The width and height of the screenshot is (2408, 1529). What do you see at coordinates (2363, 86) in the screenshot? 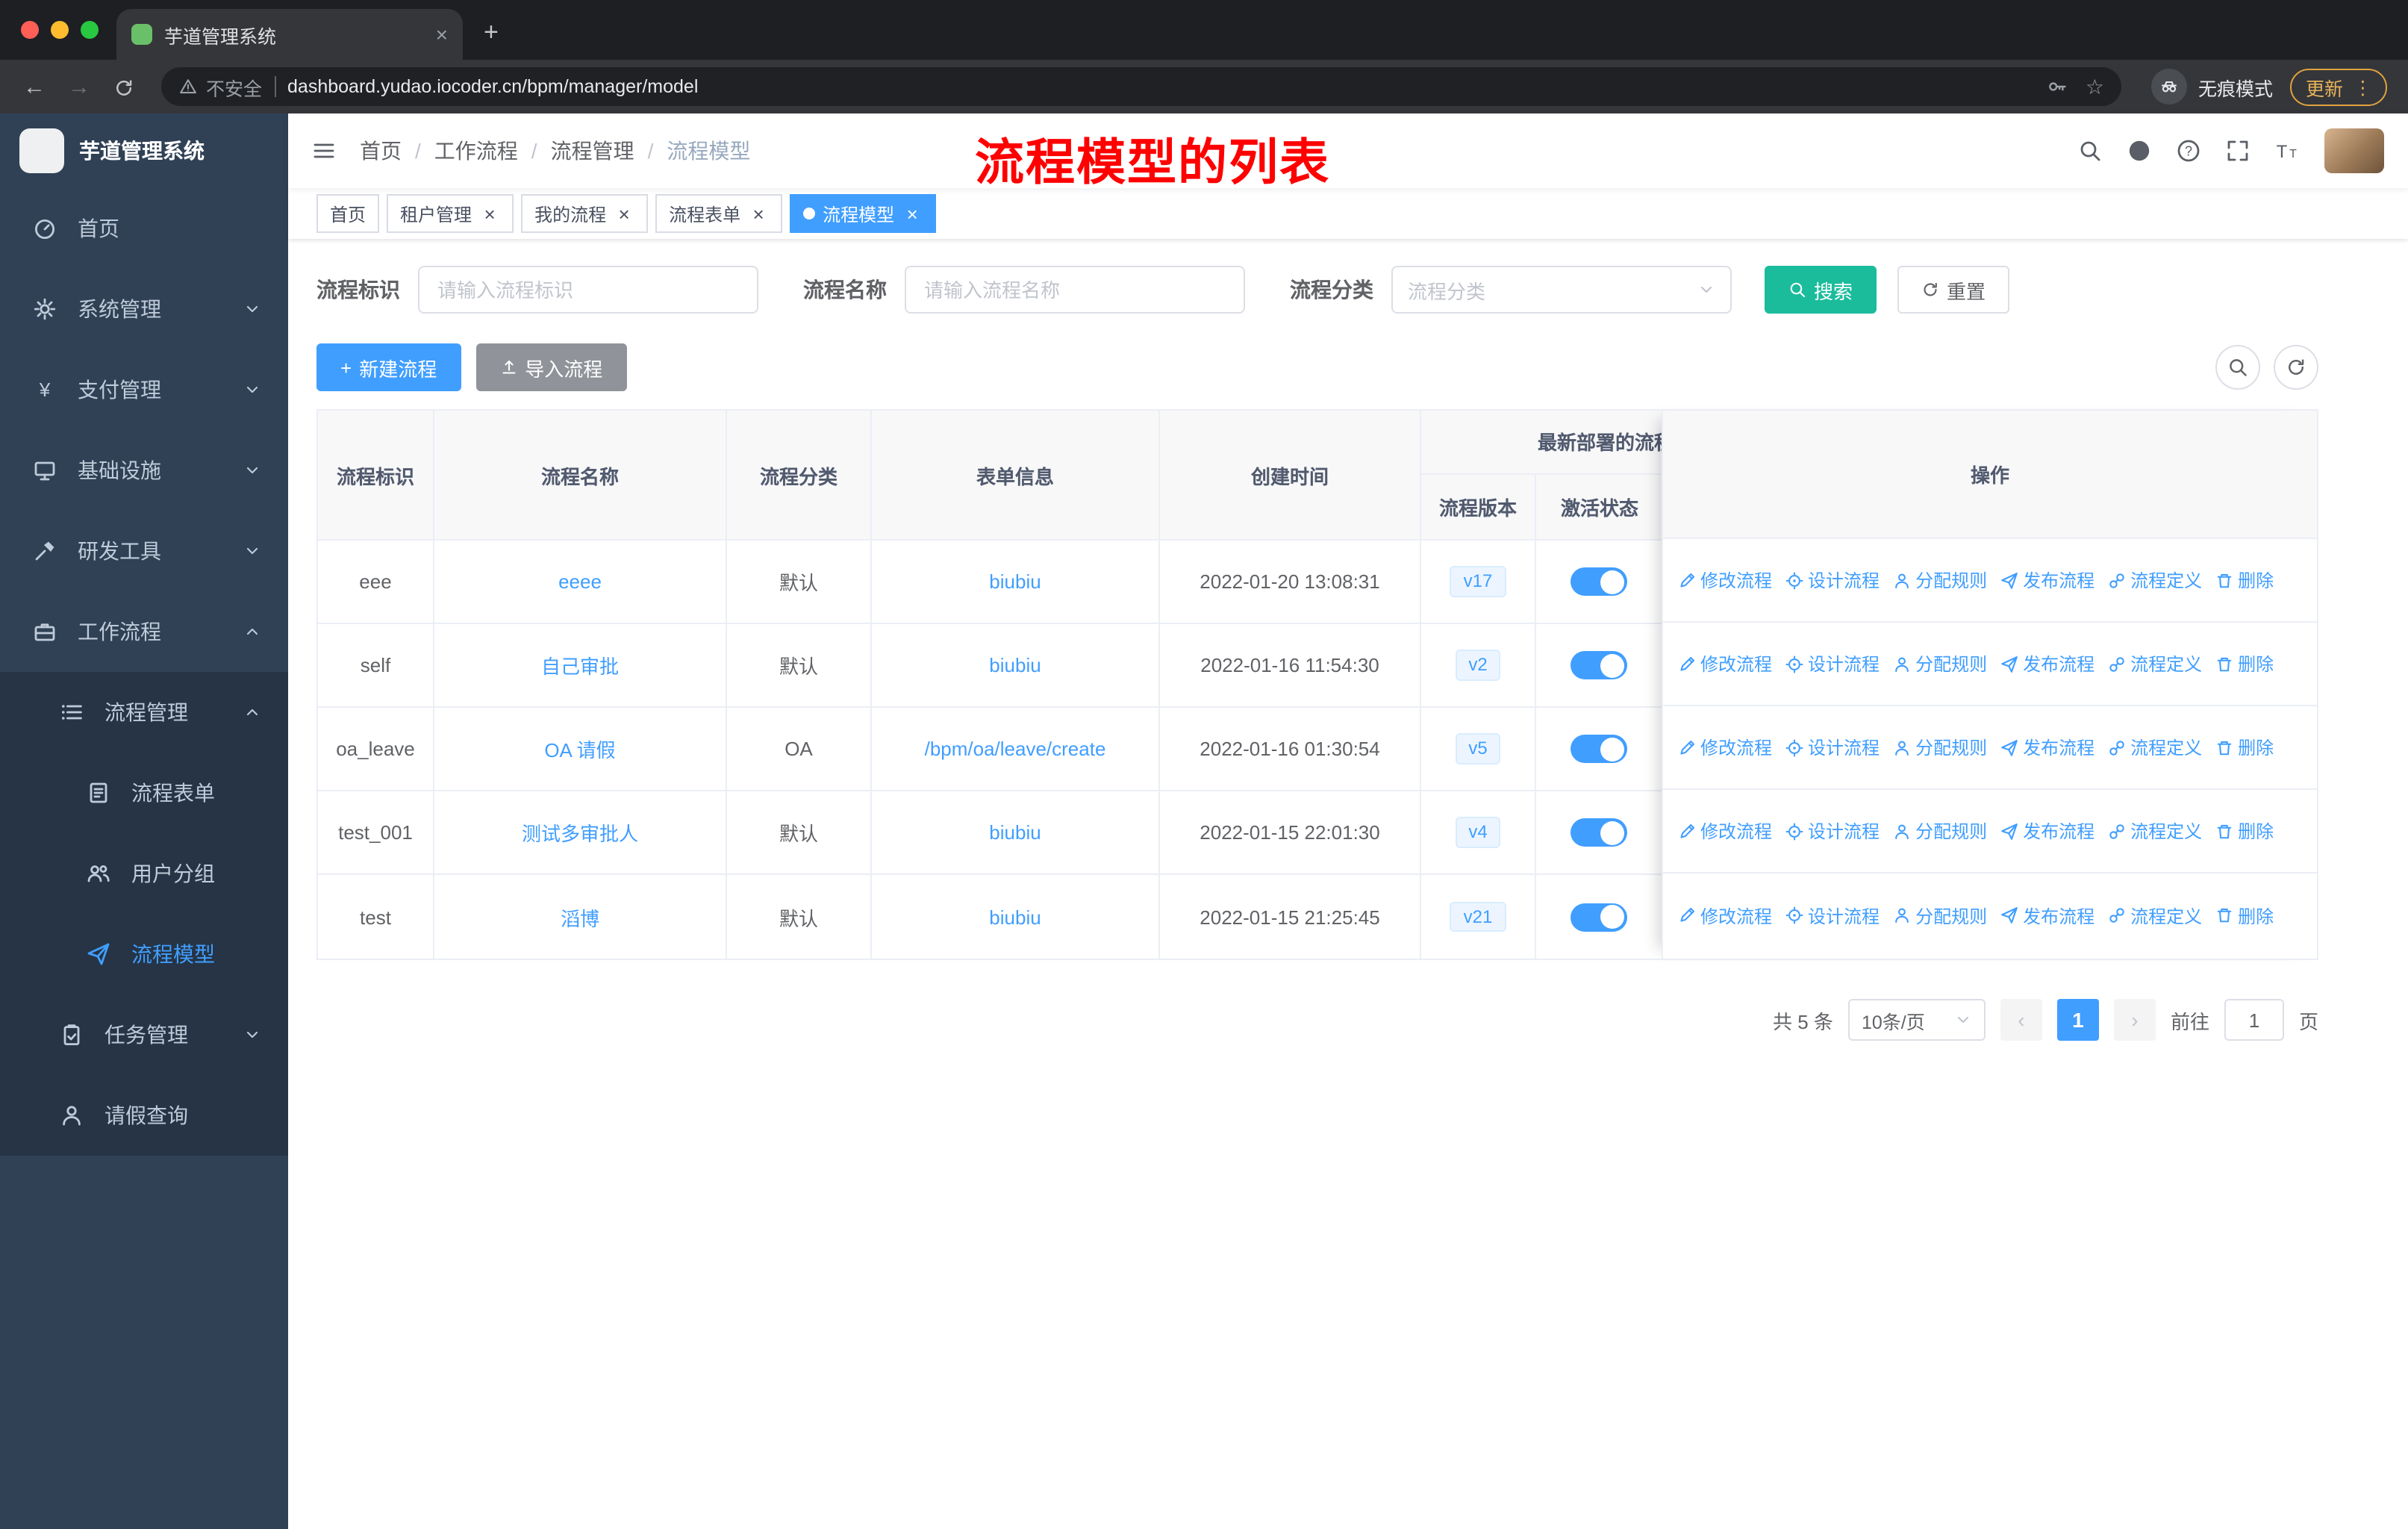
I see `browser-menu-icon: ⋮` at bounding box center [2363, 86].